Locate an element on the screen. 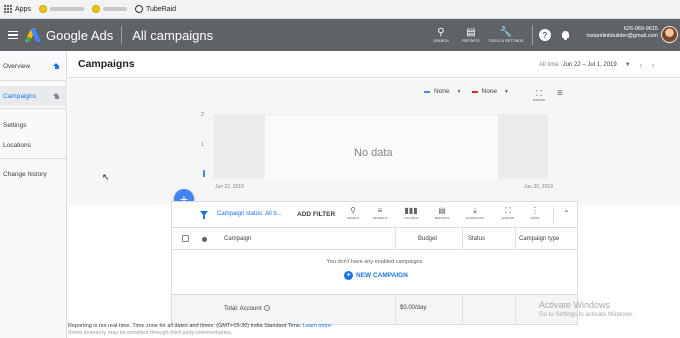  sidebar-item-campaigns: Campaigns is located at coordinates (33, 96).